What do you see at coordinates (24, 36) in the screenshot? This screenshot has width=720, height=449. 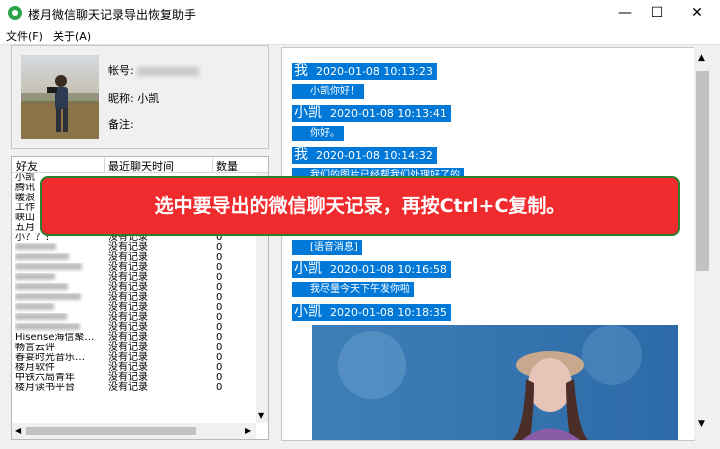 I see `menu-file: 文件(F)` at bounding box center [24, 36].